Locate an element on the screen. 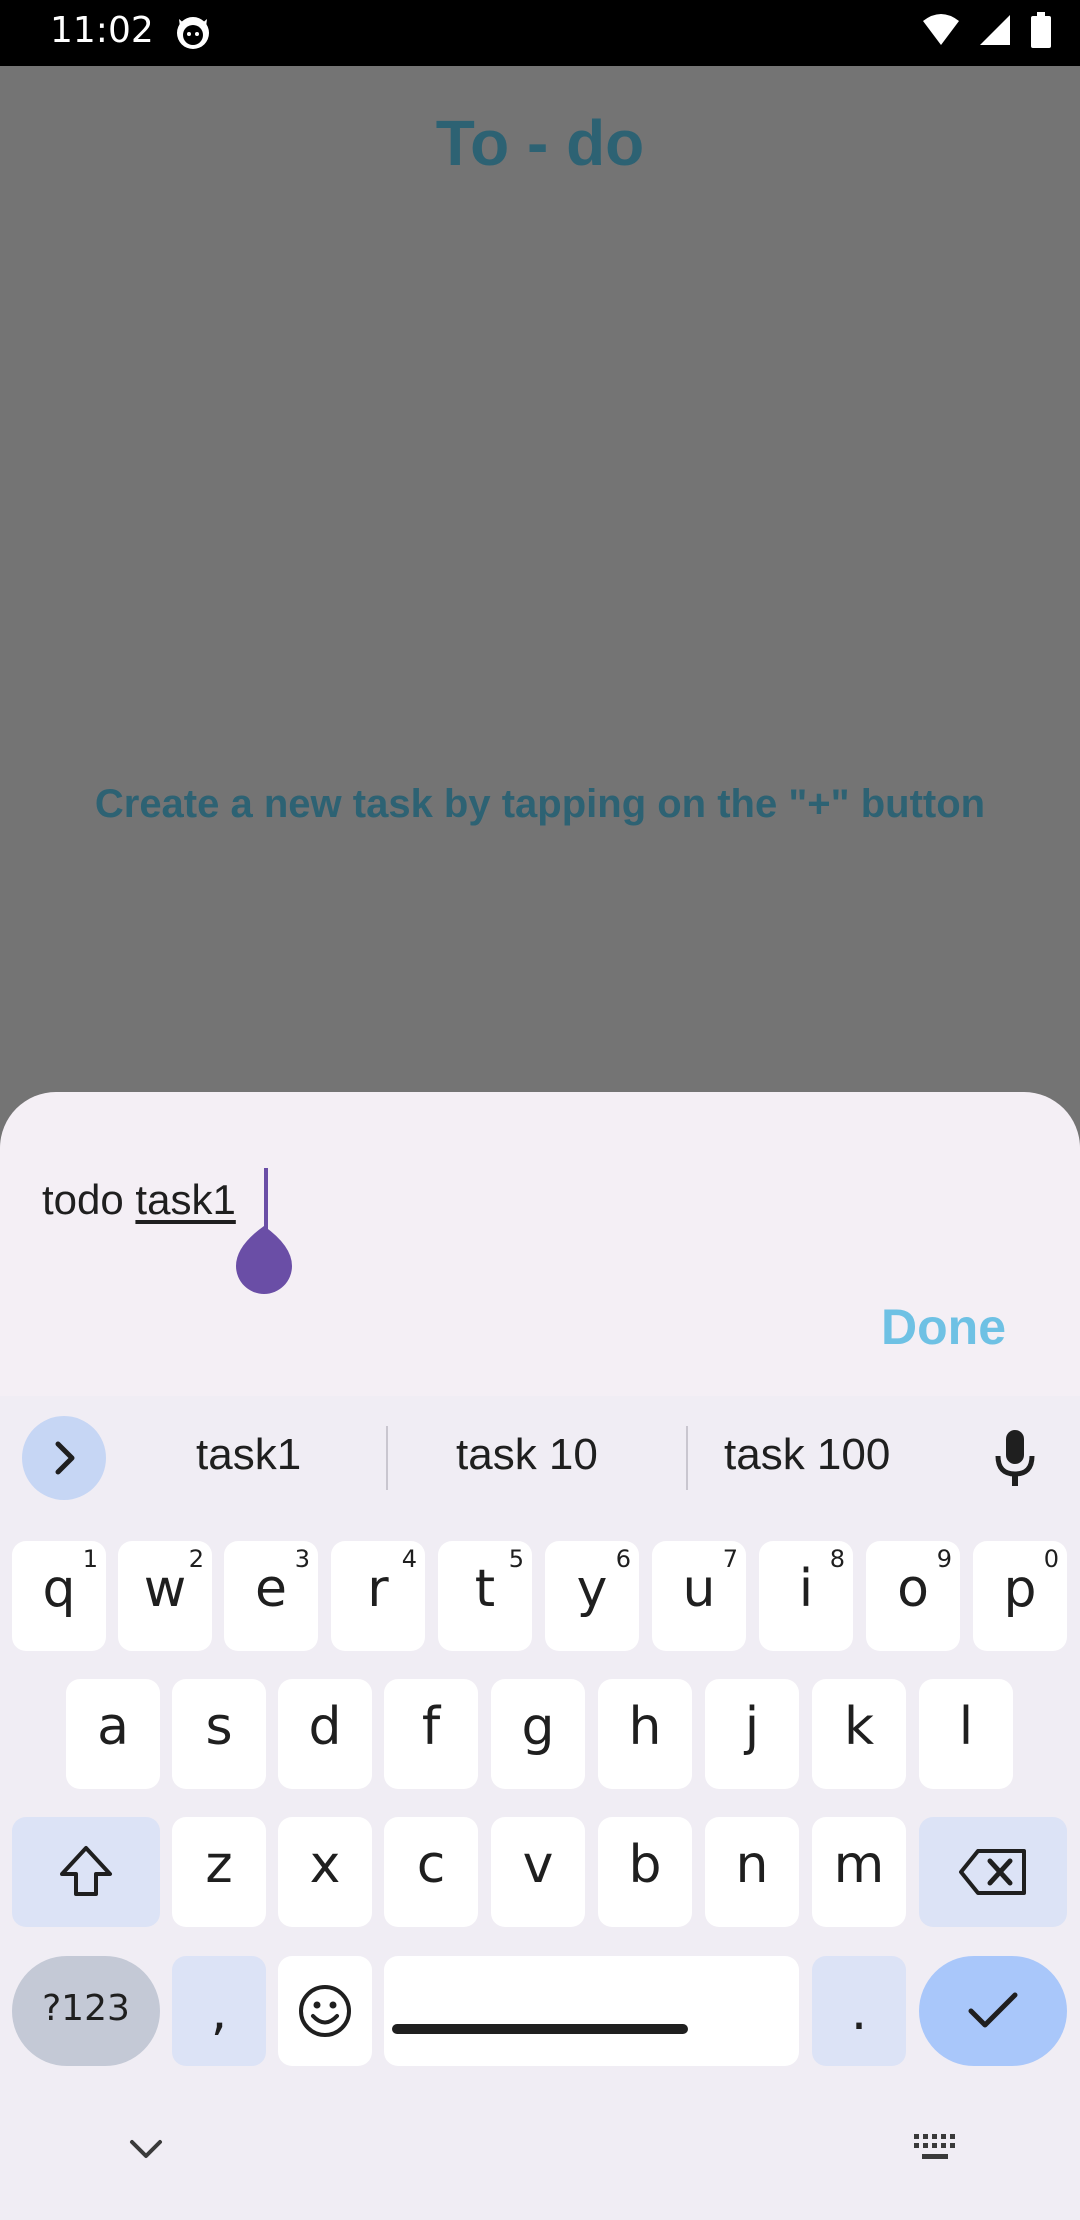 The height and width of the screenshot is (2220, 1080). wifi-icon is located at coordinates (941, 32).